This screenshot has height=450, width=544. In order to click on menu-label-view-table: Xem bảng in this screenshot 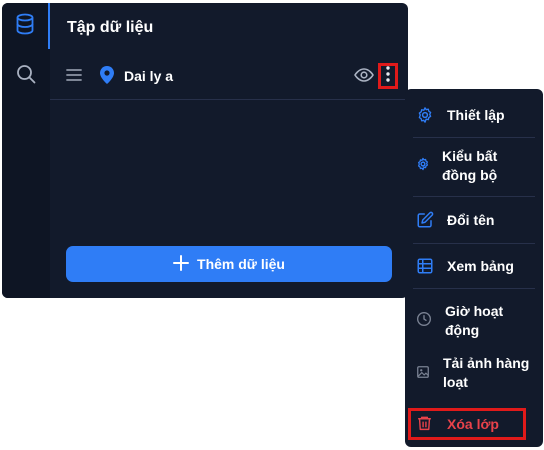, I will do `click(480, 266)`.